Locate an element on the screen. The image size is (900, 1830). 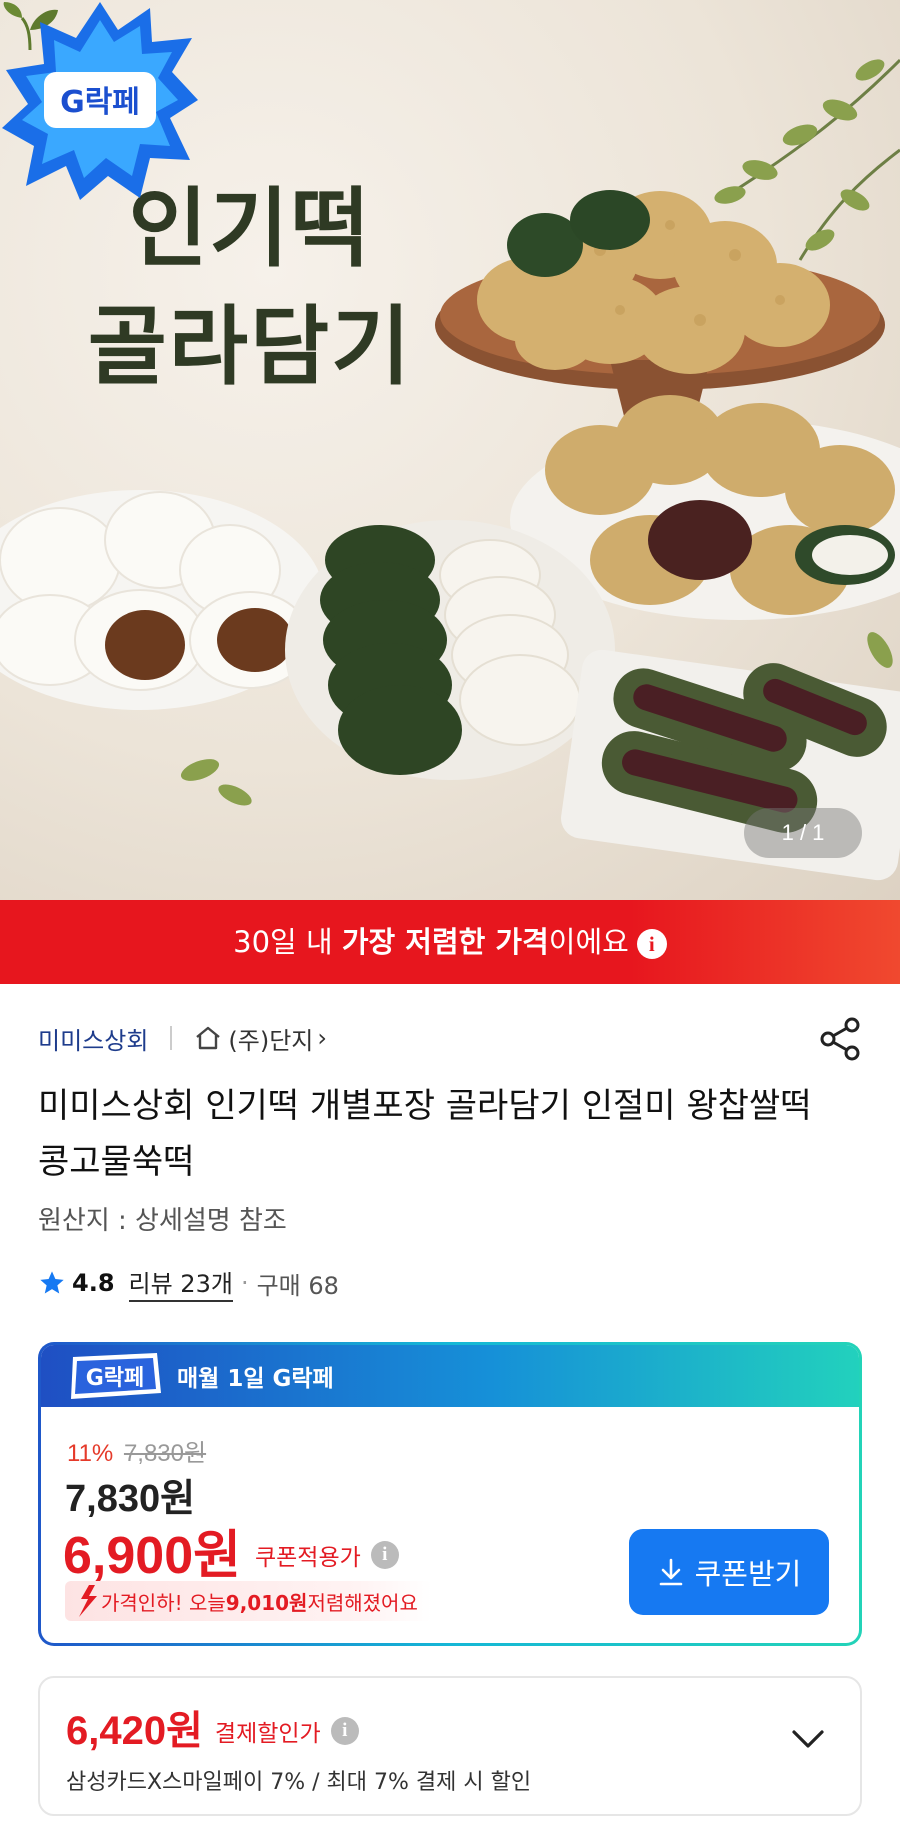
payment-description: 삼성카드X스마일페이 7% / 최대 7% 결제 시 할인 is located at coordinates (299, 1782).